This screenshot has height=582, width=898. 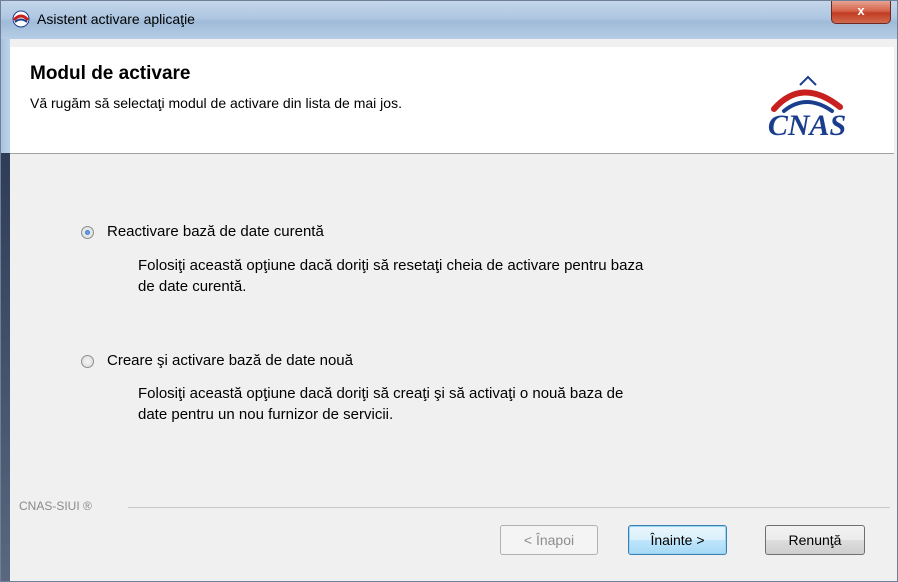 What do you see at coordinates (116, 19) in the screenshot?
I see `window-title: Asistent activare aplicaţie` at bounding box center [116, 19].